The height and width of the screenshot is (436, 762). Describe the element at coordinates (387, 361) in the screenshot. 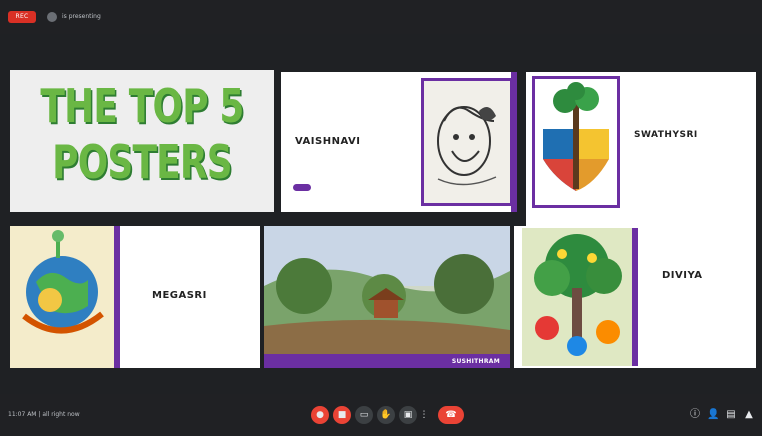

I see `caption-bar: SUSHITHRAM` at that location.